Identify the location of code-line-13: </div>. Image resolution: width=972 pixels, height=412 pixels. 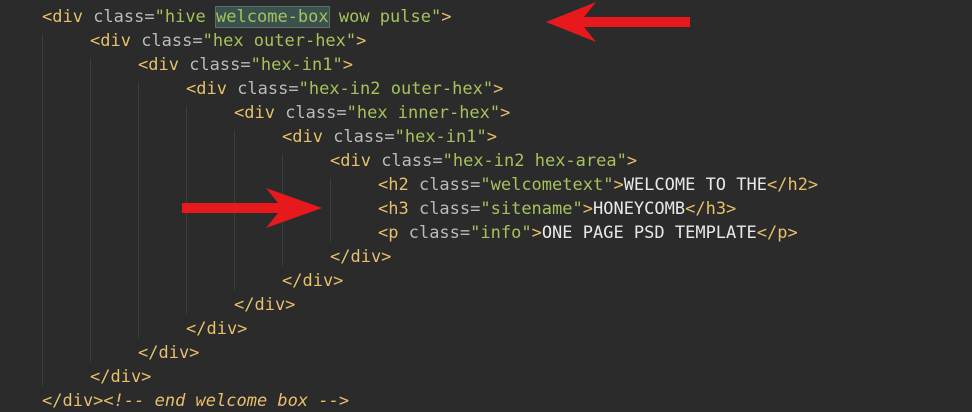
(264, 305).